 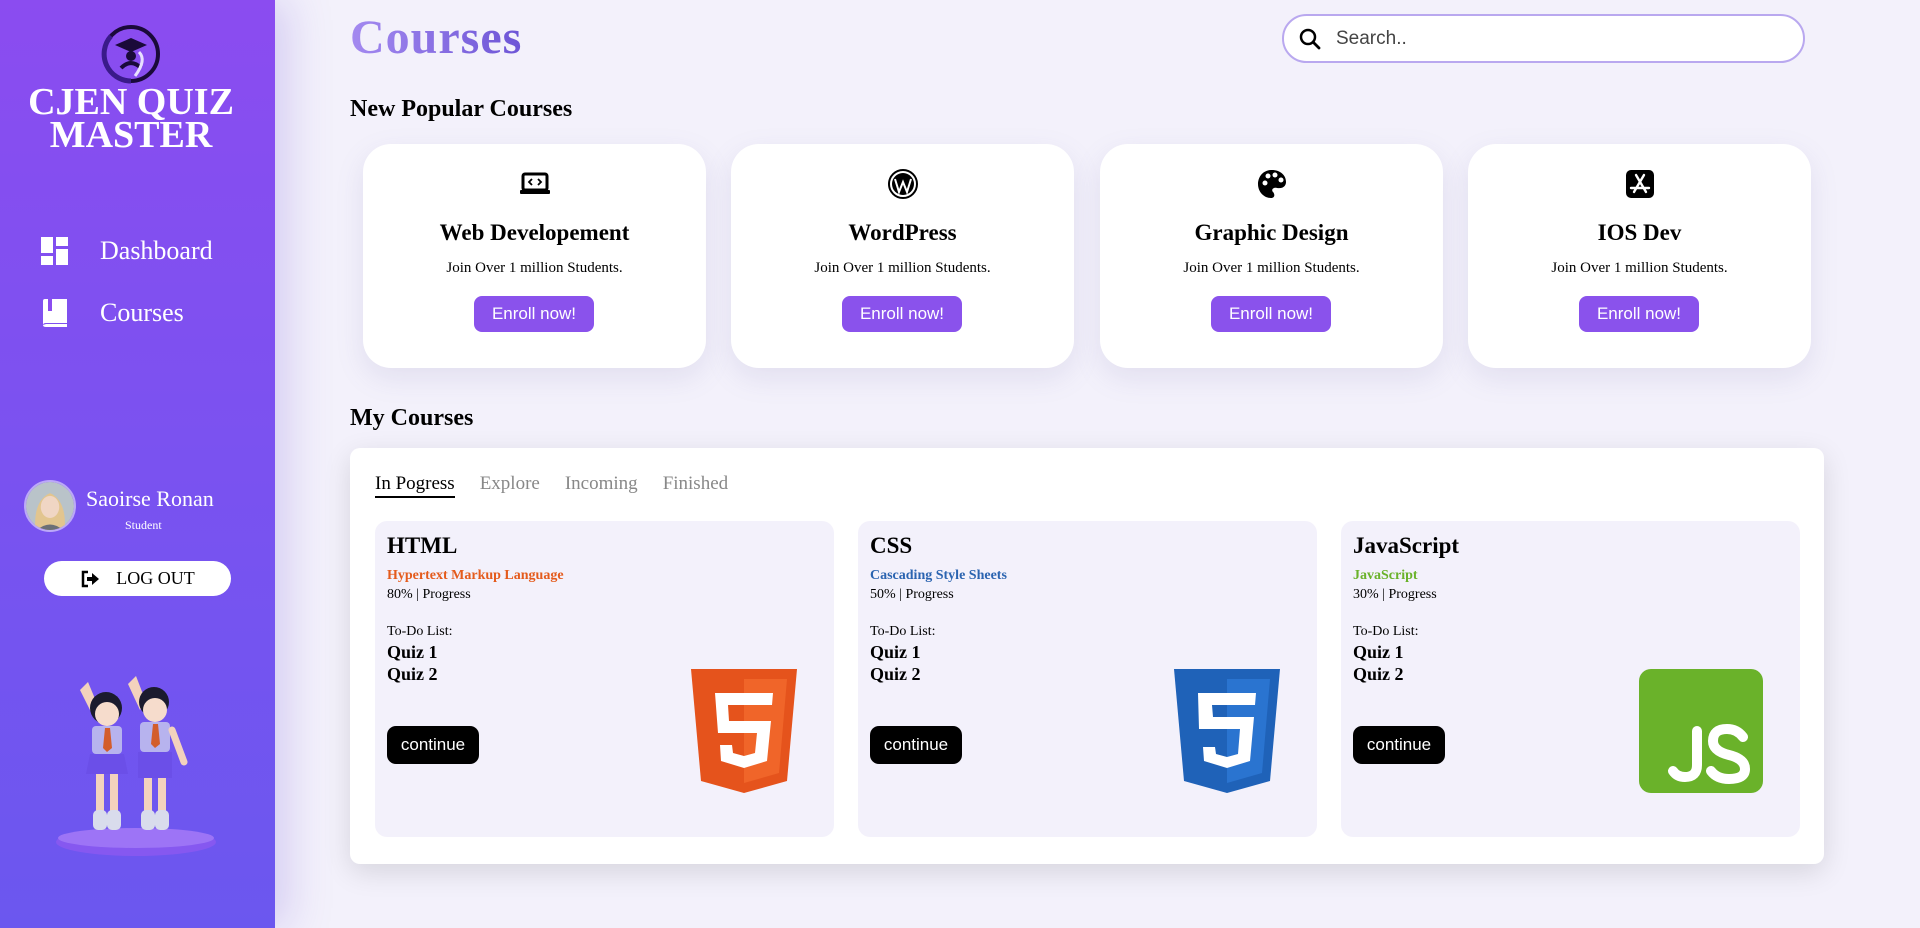 What do you see at coordinates (1227, 731) in the screenshot?
I see `css3-icon` at bounding box center [1227, 731].